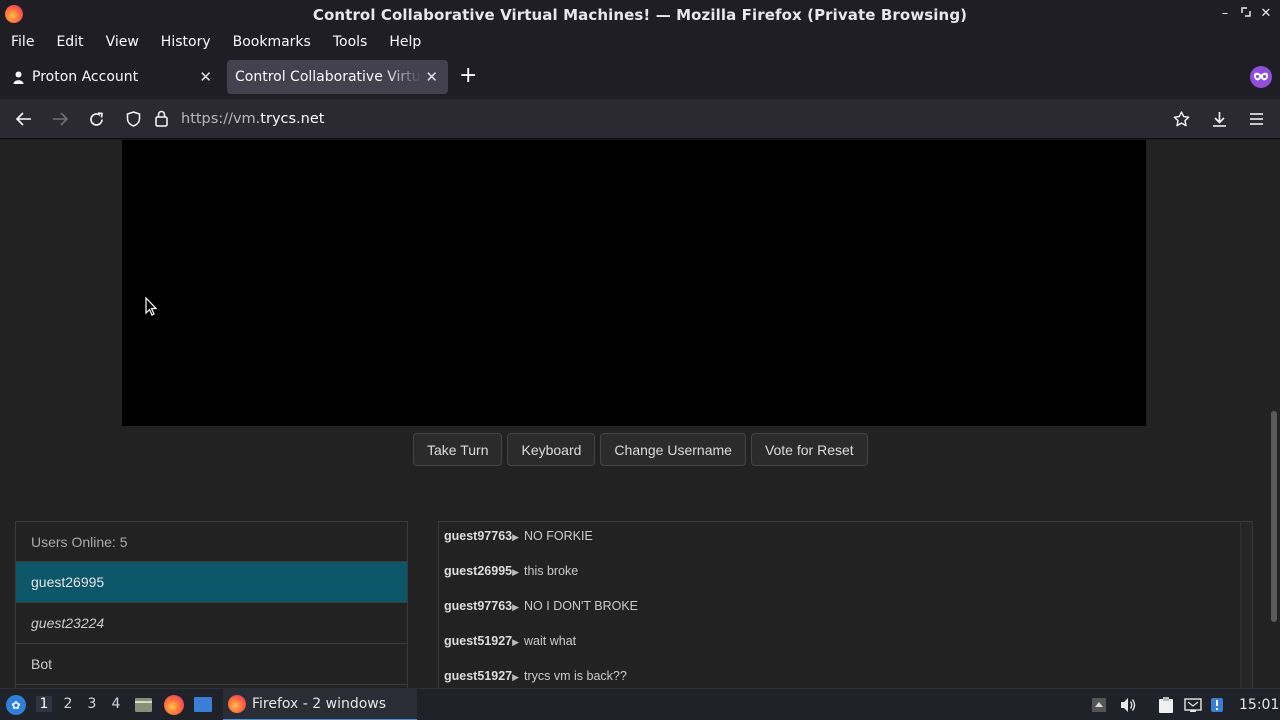 This screenshot has width=1280, height=720. I want to click on url-prefix: https://vm., so click(221, 119).